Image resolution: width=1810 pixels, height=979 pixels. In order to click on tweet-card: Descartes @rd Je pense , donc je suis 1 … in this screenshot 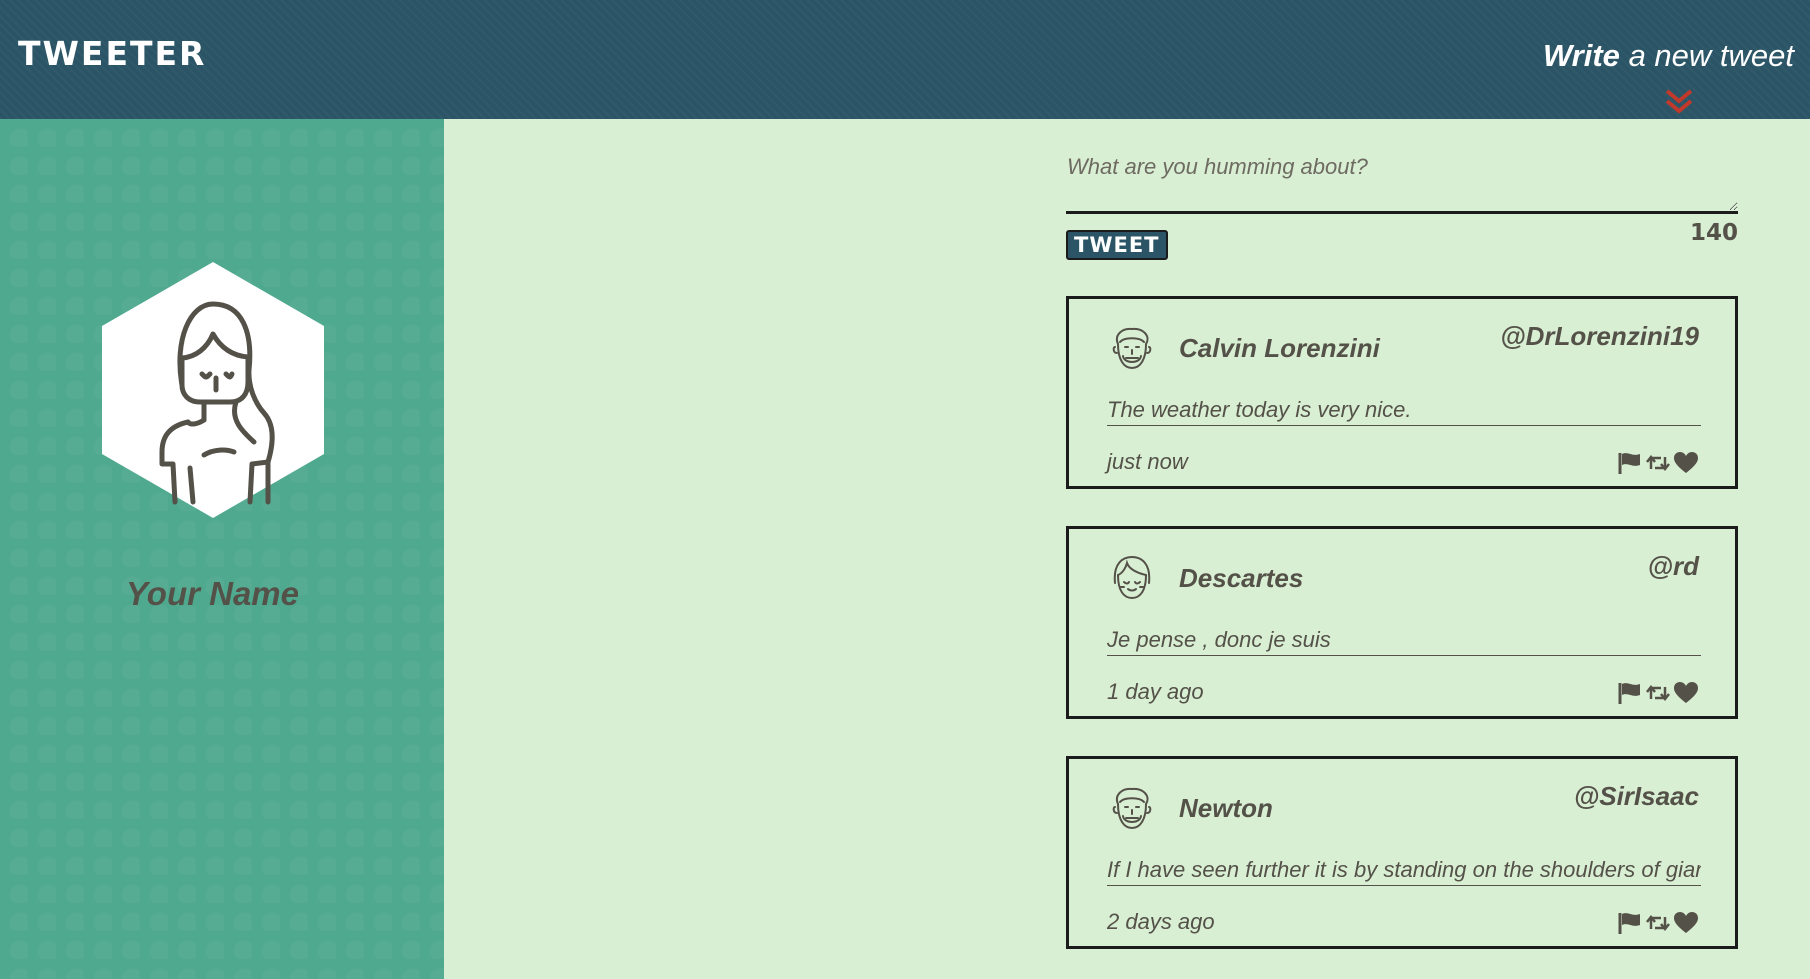, I will do `click(1402, 622)`.